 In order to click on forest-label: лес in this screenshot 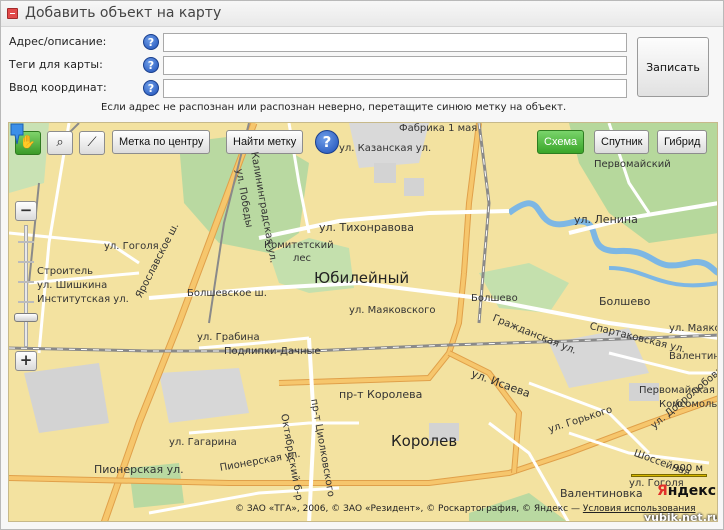, I will do `click(302, 258)`.